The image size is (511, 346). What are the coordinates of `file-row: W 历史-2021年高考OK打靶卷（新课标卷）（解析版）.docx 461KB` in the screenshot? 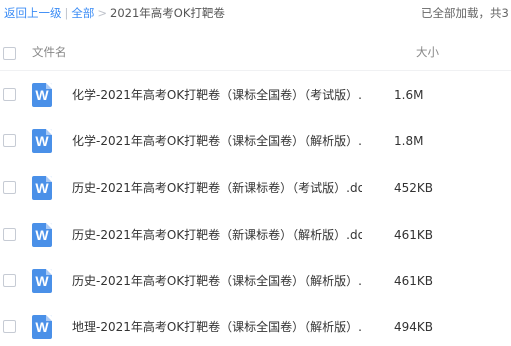 It's located at (255, 235).